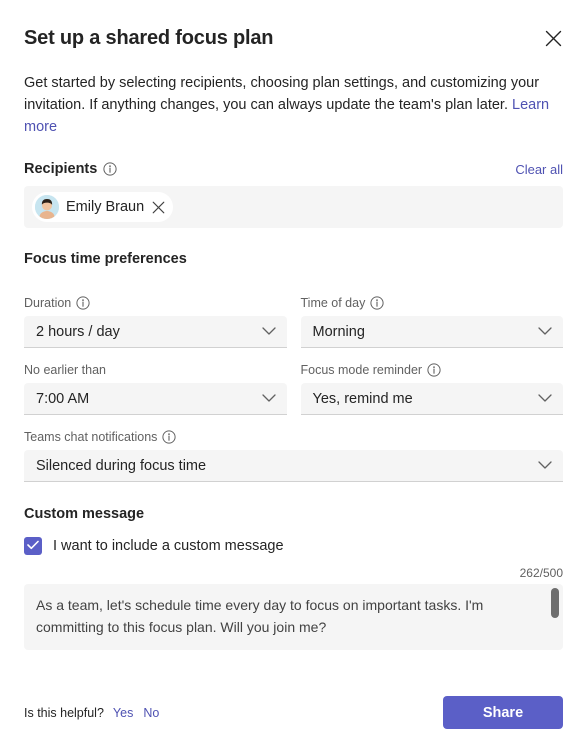  Describe the element at coordinates (155, 370) in the screenshot. I see `field-no-earlier-than-label-row: No earlier than` at that location.